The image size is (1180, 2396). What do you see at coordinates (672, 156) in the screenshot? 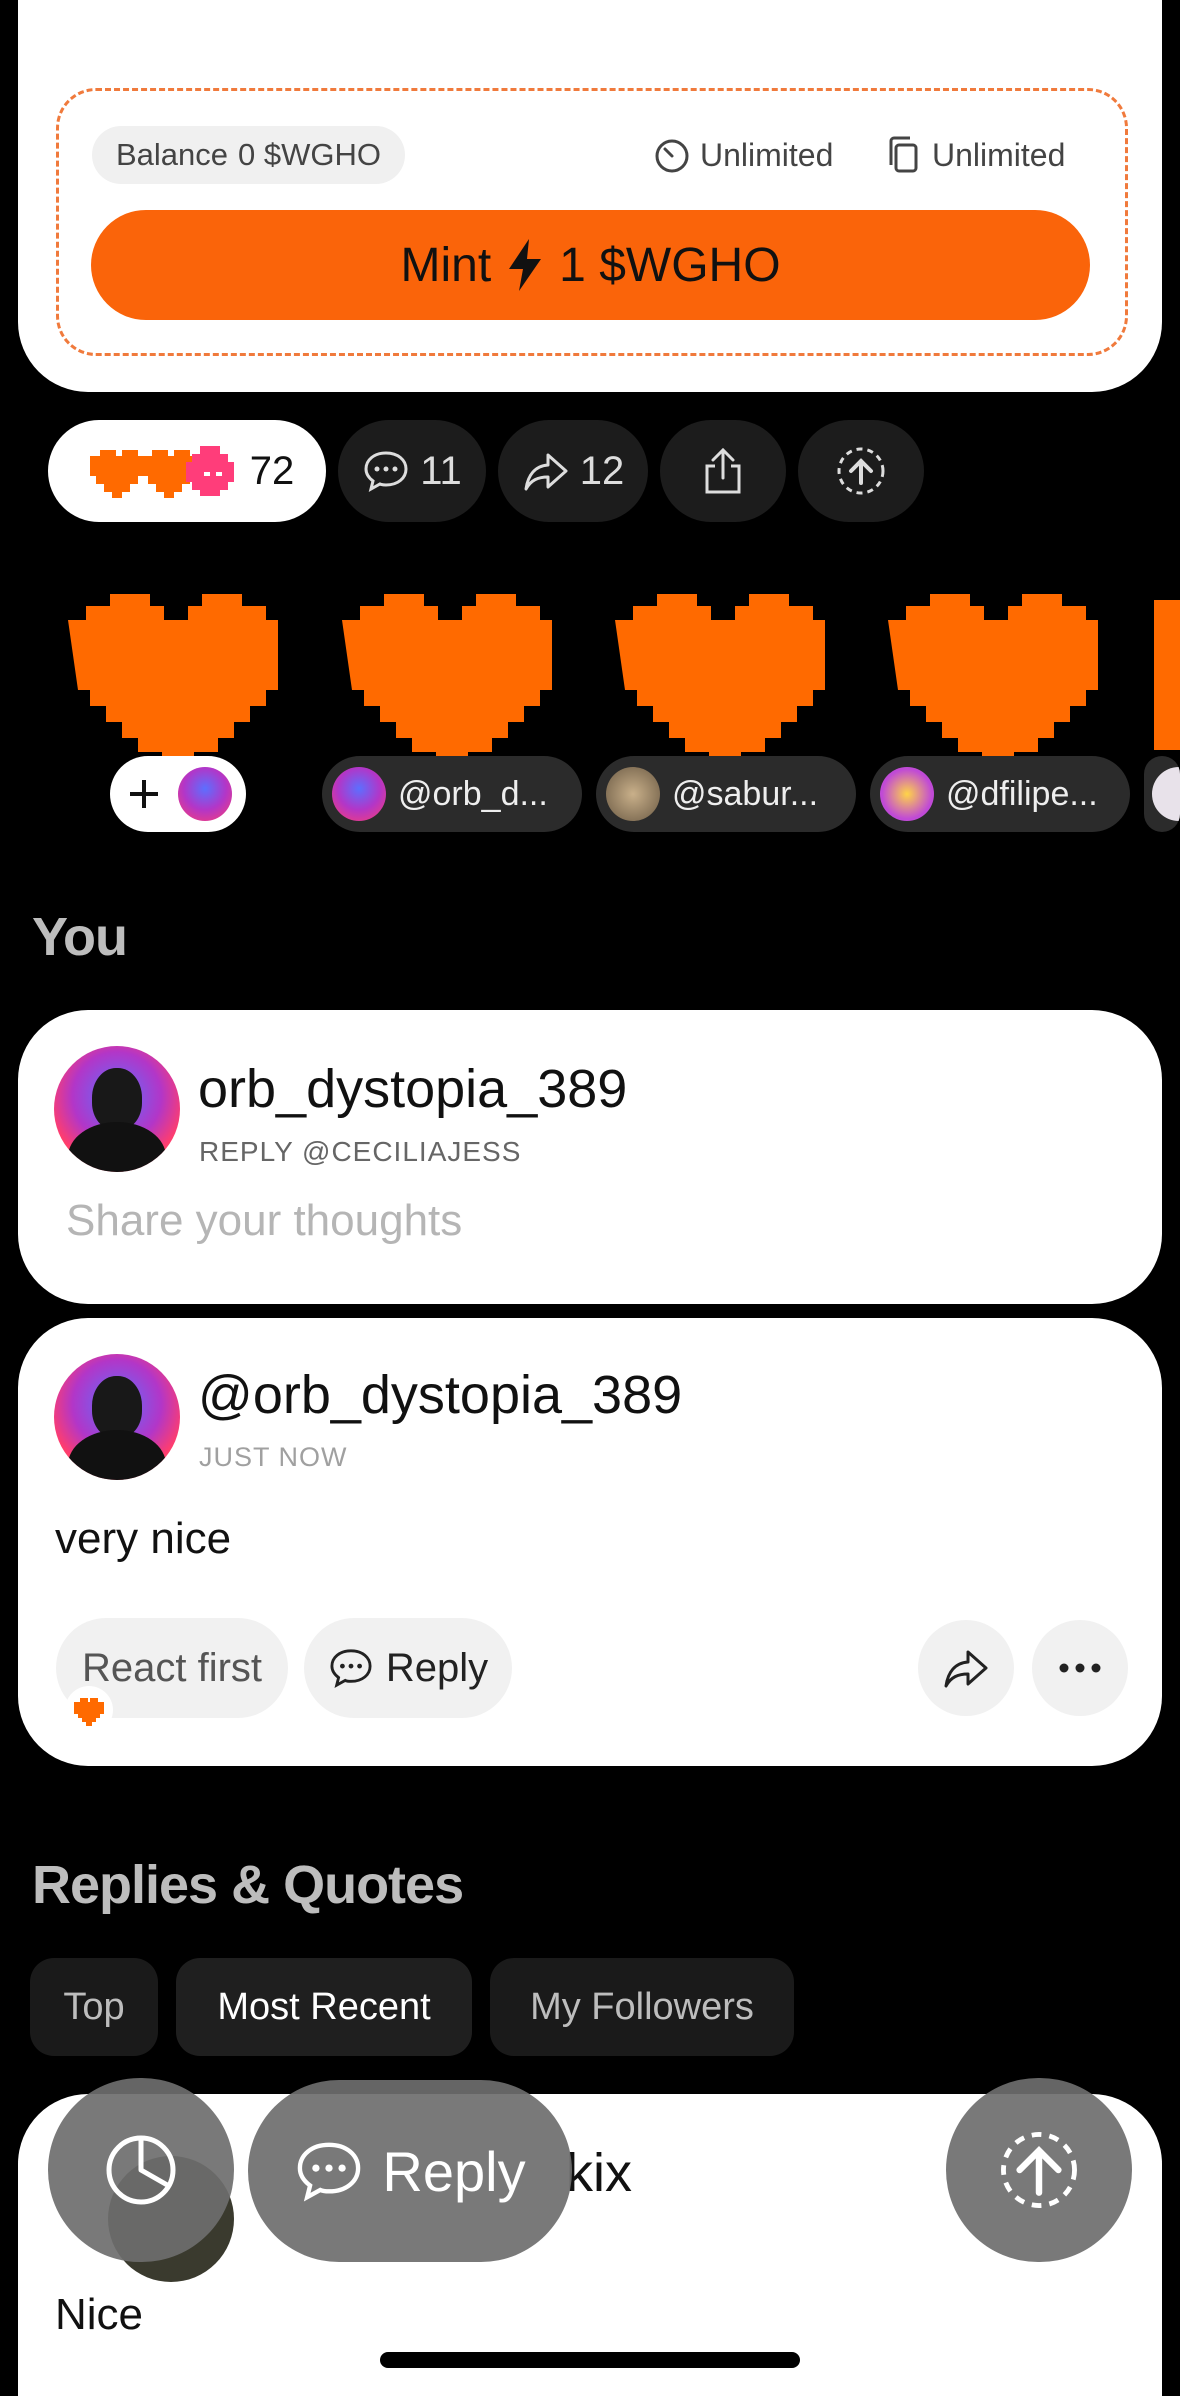
I see `timer-icon` at bounding box center [672, 156].